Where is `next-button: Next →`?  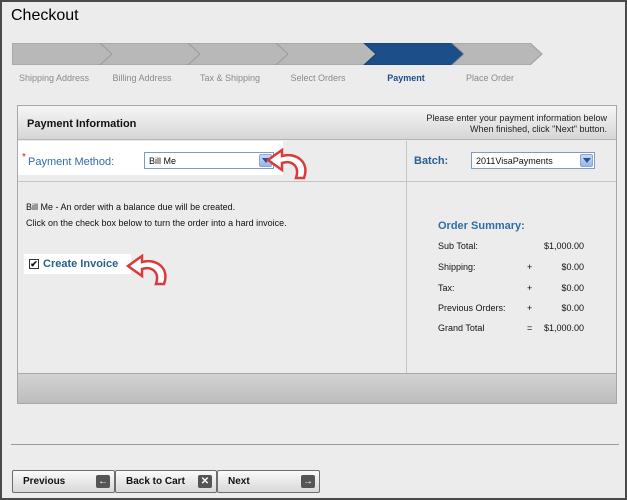
next-button: Next → is located at coordinates (268, 481).